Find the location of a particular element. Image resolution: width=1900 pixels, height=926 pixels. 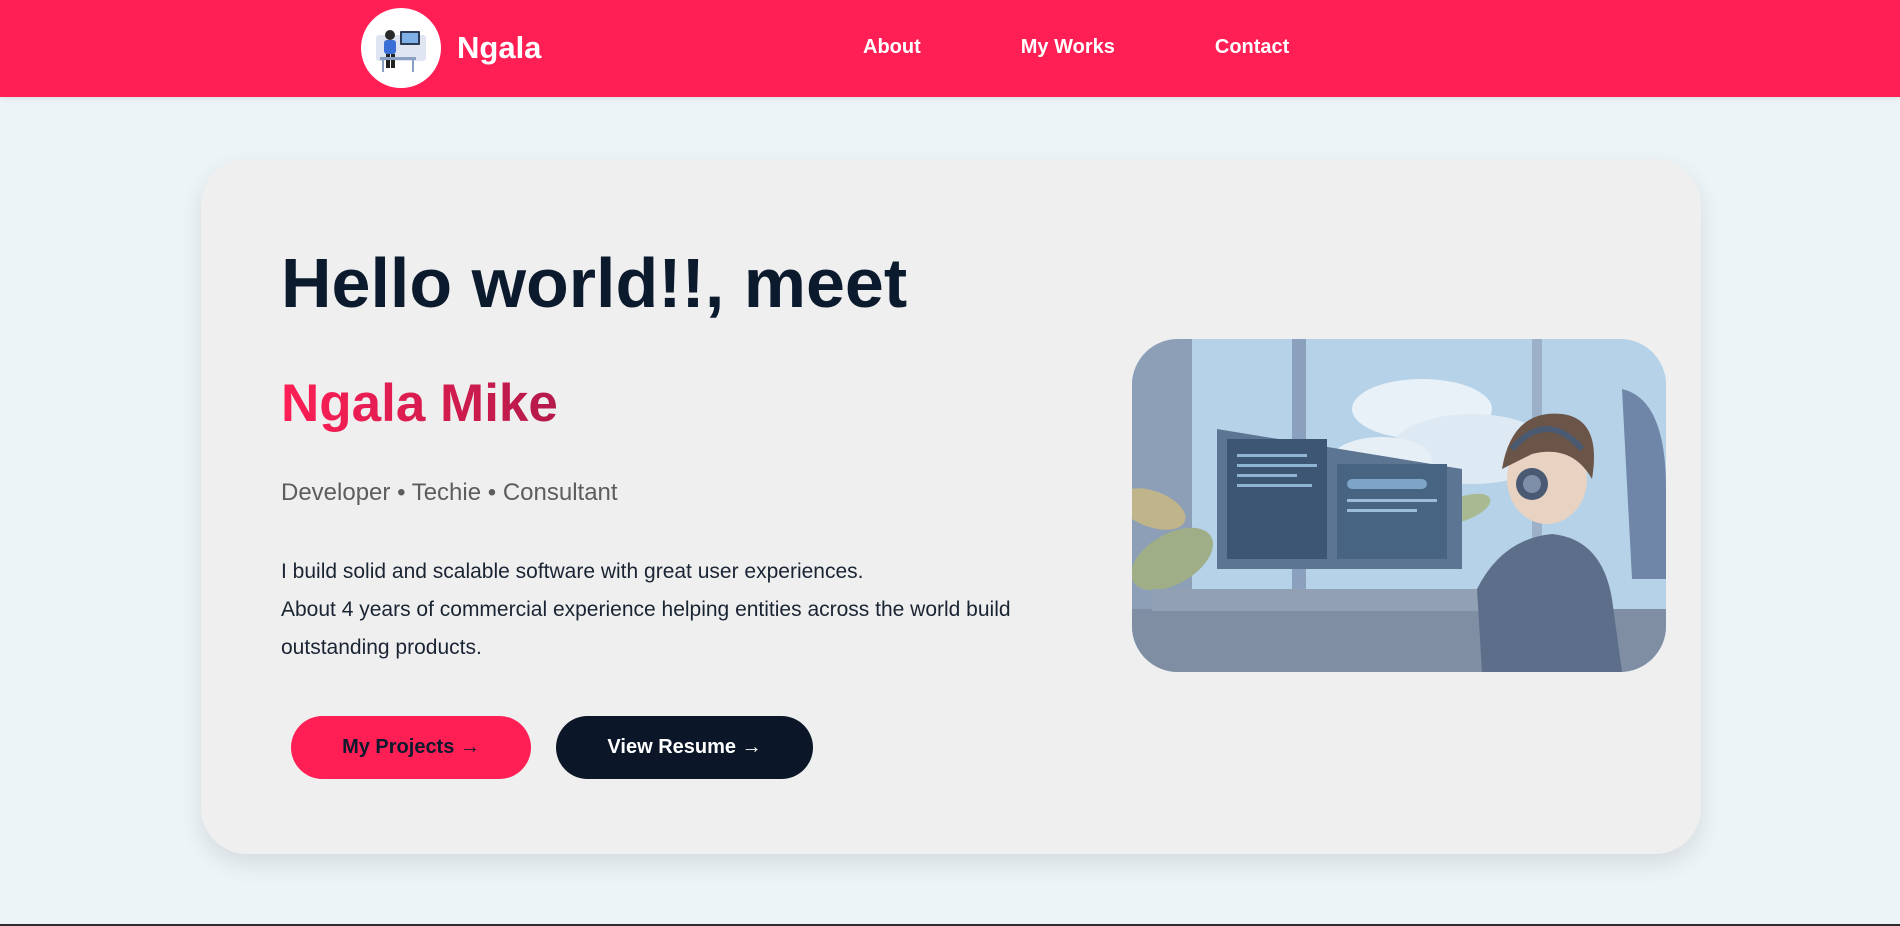

nav-link-my-works: My Works is located at coordinates (1068, 47).